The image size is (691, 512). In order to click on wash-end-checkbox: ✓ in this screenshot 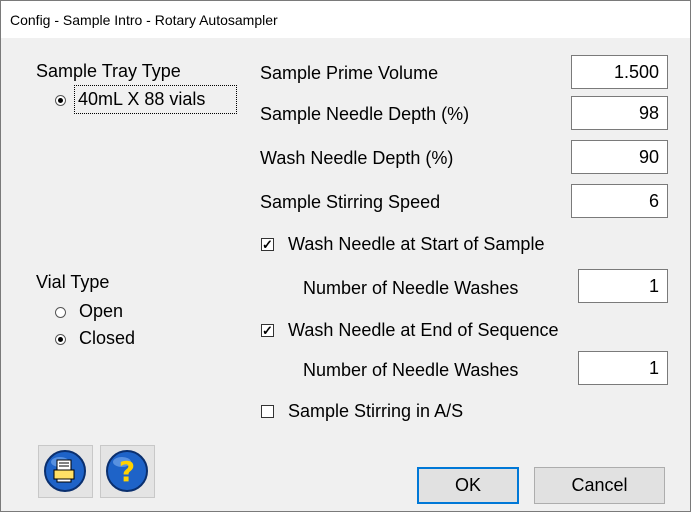, I will do `click(267, 330)`.